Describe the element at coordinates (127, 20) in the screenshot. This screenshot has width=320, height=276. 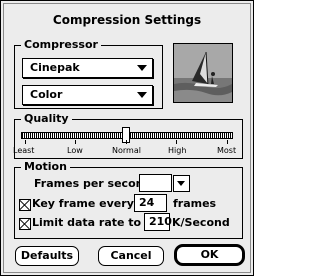
I see `dialog-title: Compression Settings` at that location.